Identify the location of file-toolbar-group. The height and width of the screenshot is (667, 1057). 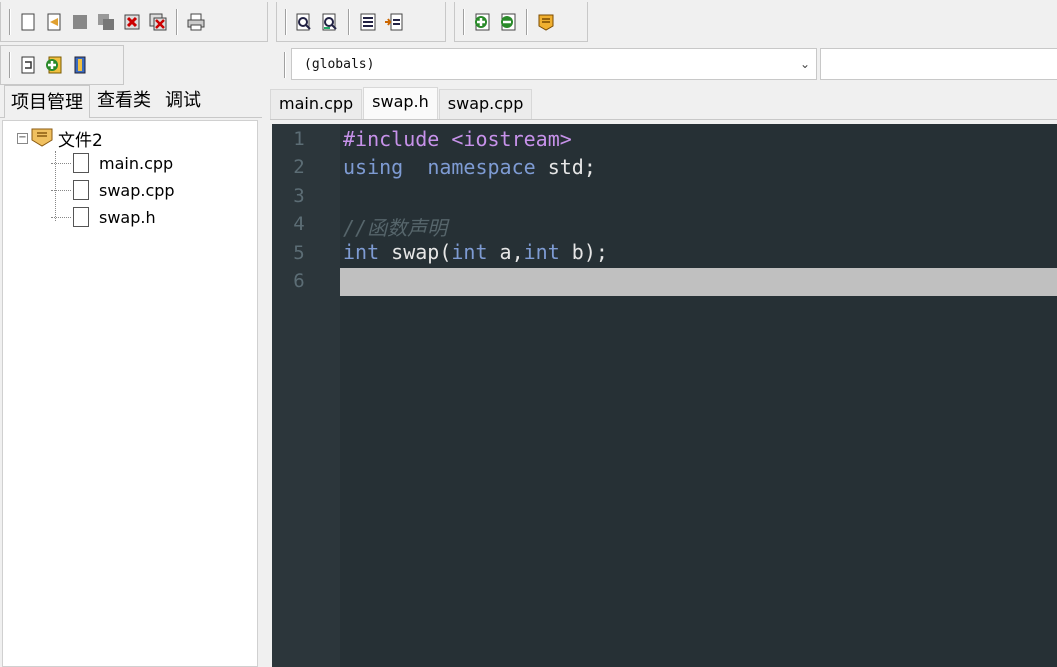
(134, 22).